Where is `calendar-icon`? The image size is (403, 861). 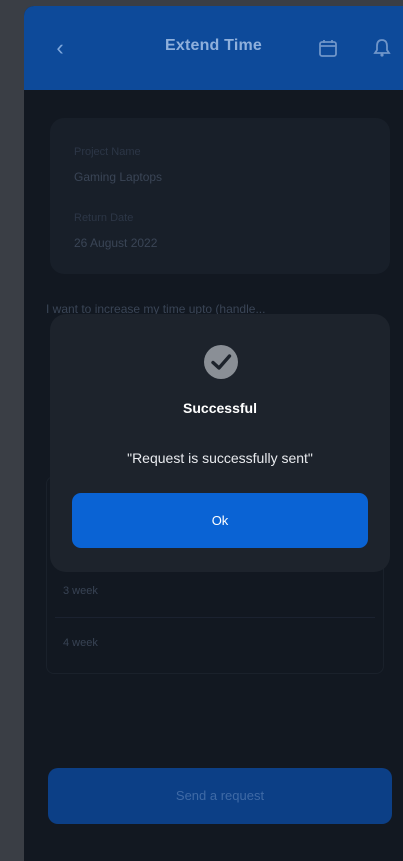
calendar-icon is located at coordinates (328, 48).